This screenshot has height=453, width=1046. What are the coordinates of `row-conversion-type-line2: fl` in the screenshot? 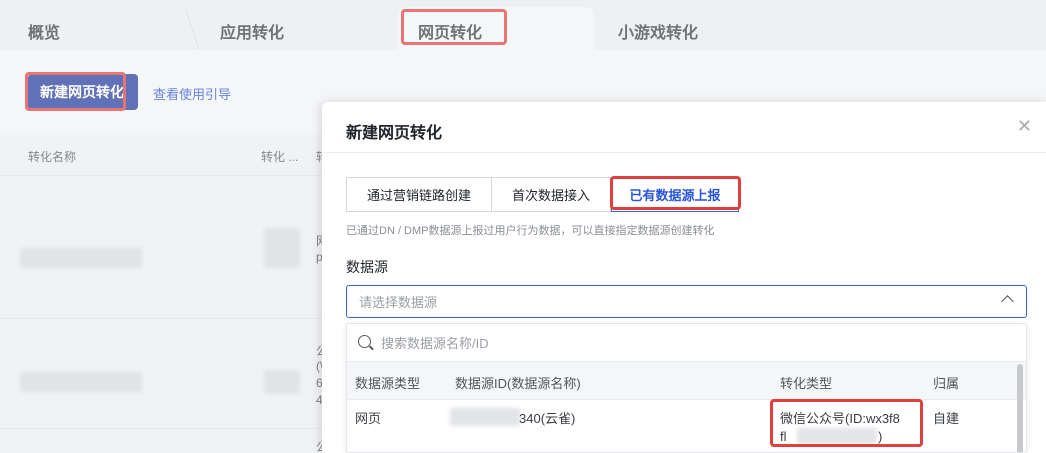 It's located at (783, 436).